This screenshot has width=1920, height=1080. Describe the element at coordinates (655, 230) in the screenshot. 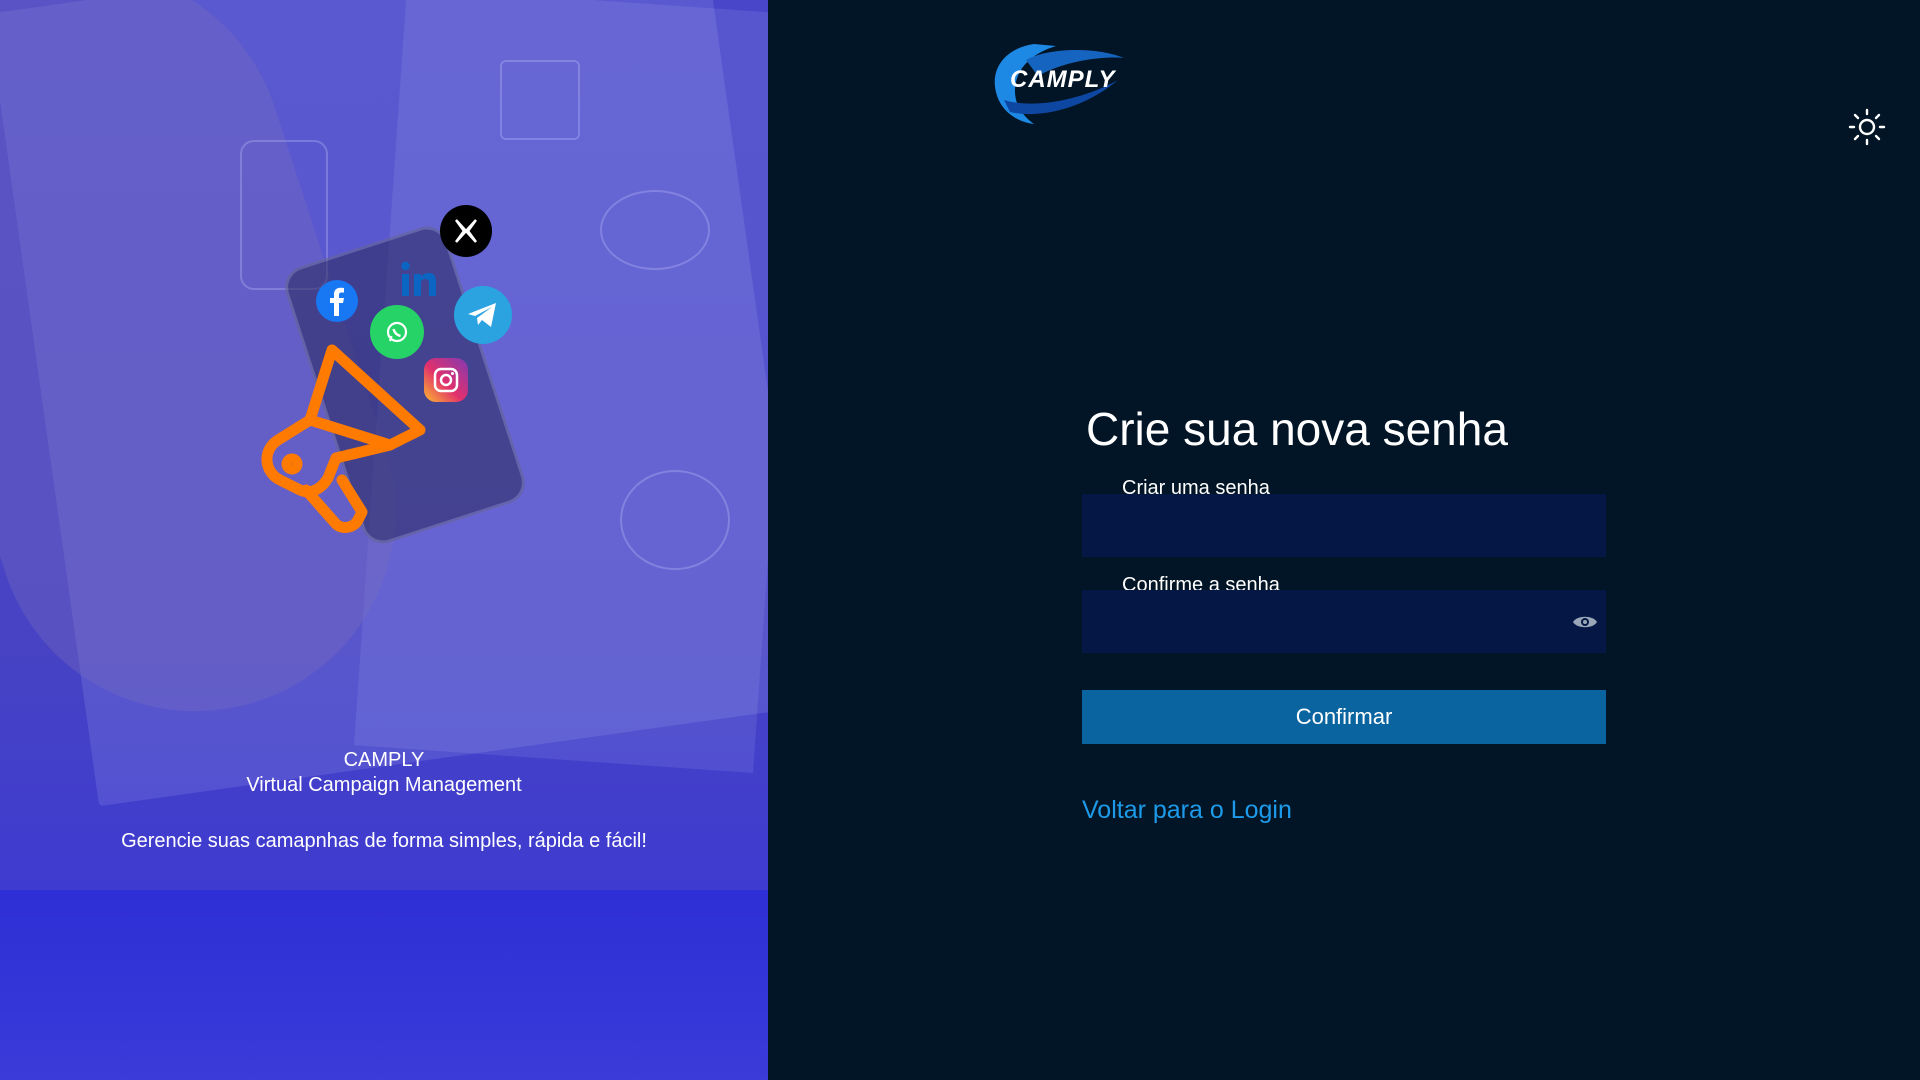

I see `sketch-circle` at that location.